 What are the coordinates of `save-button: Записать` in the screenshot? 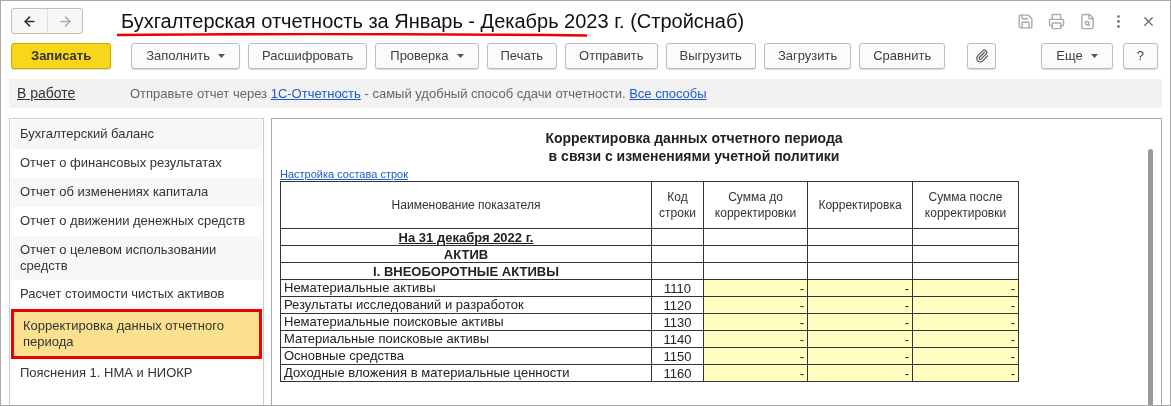 It's located at (61, 56).